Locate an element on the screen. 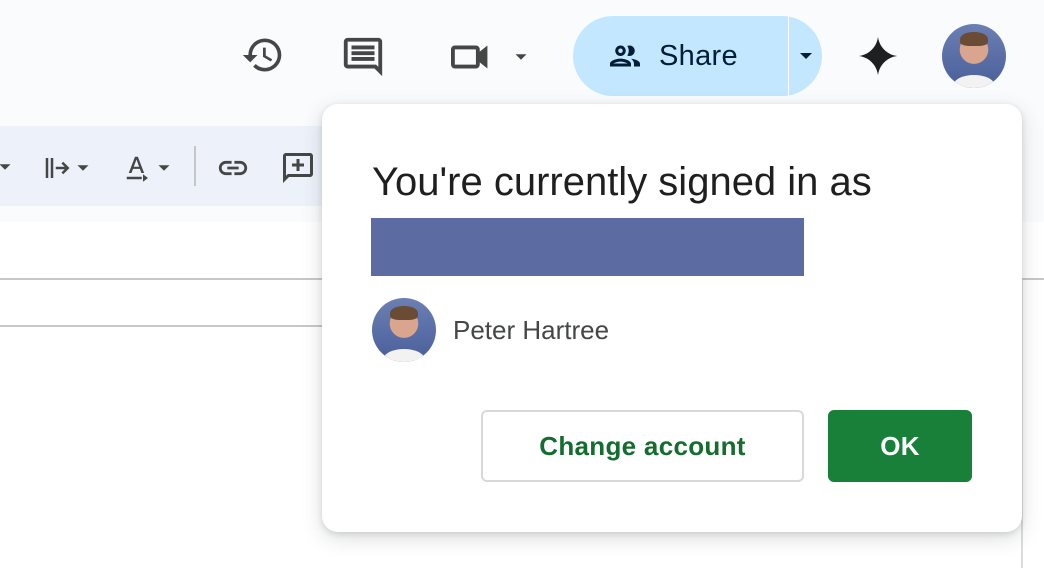 The width and height of the screenshot is (1044, 568). dialog-avatar is located at coordinates (404, 330).